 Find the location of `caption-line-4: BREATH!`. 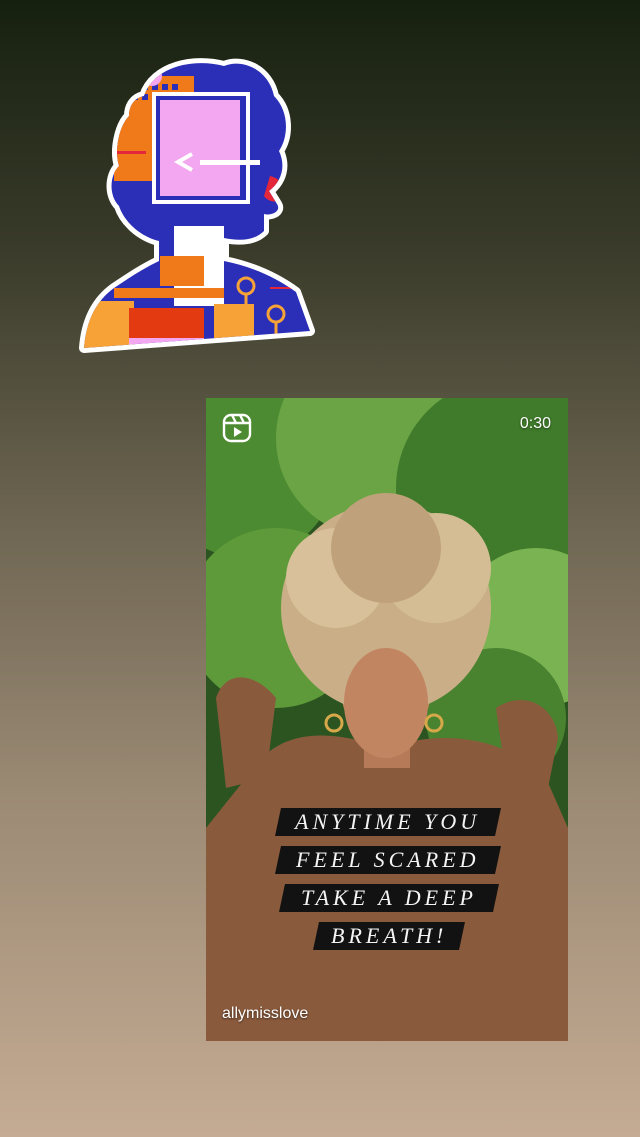

caption-line-4: BREATH! is located at coordinates (389, 936).